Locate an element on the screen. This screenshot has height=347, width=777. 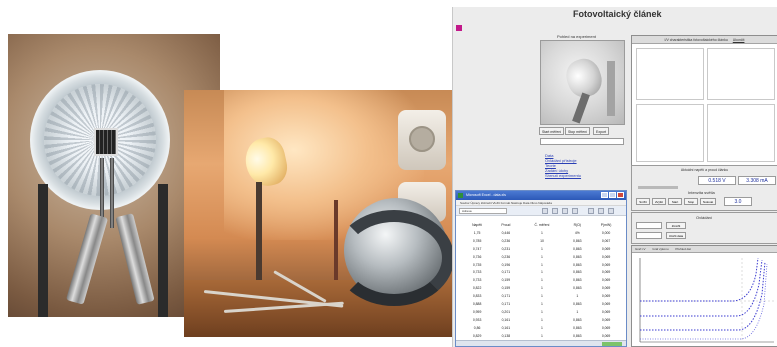
table-cell: 0,785 is located at coordinates (477, 241).